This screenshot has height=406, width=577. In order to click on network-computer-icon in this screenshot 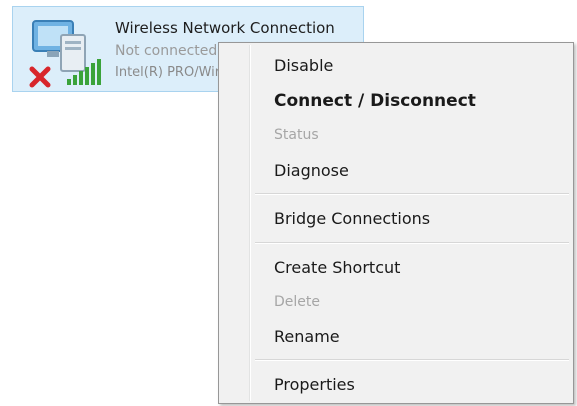, I will do `click(65, 54)`.